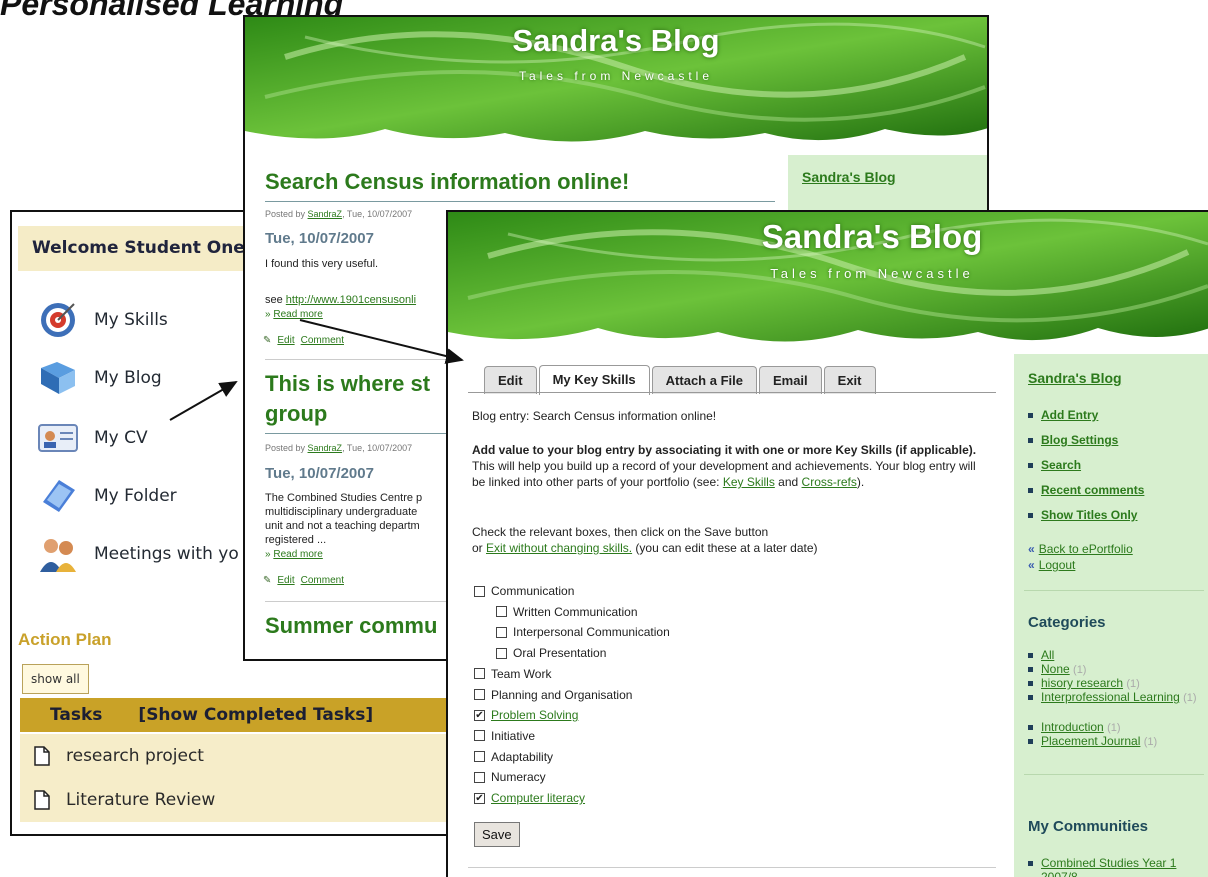 Image resolution: width=1208 pixels, height=877 pixels. Describe the element at coordinates (513, 757) in the screenshot. I see `skill-row: Adaptability` at that location.